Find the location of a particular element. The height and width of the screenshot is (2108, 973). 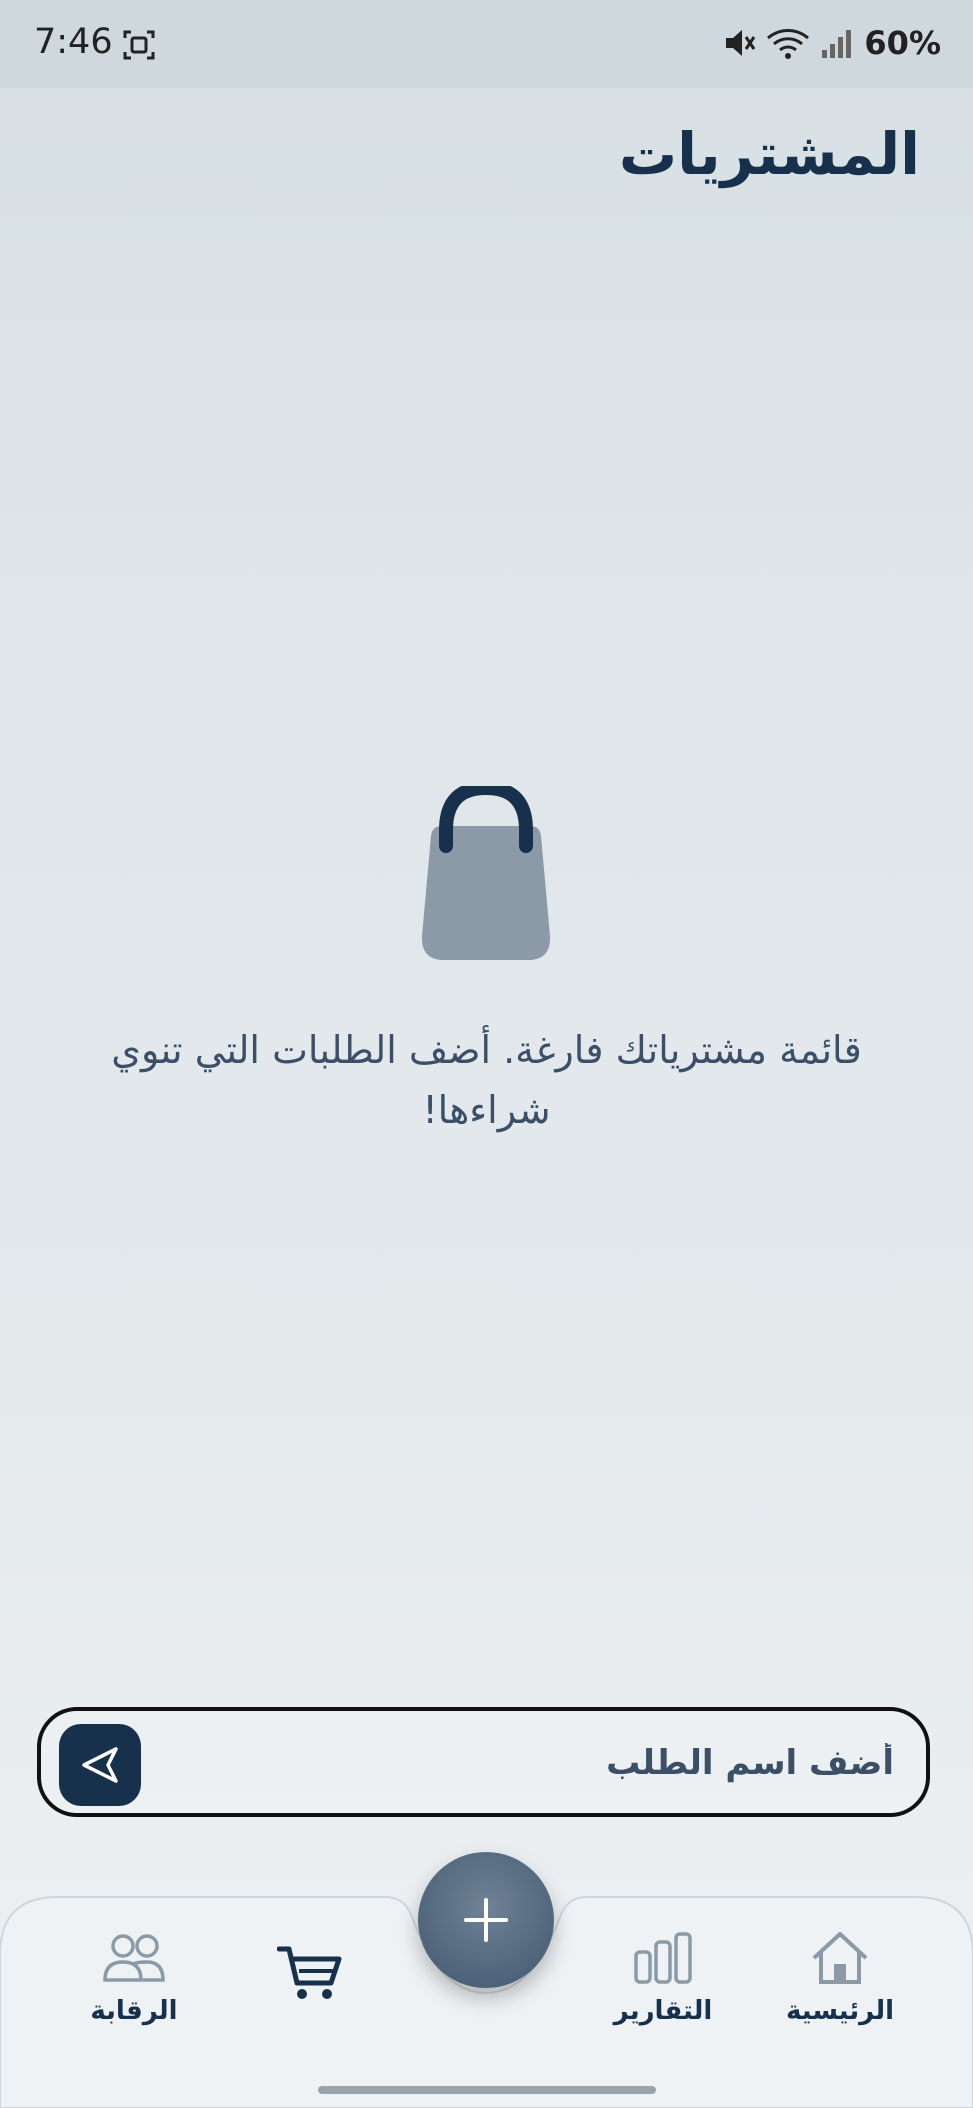

screenshot-icon is located at coordinates (139, 47).